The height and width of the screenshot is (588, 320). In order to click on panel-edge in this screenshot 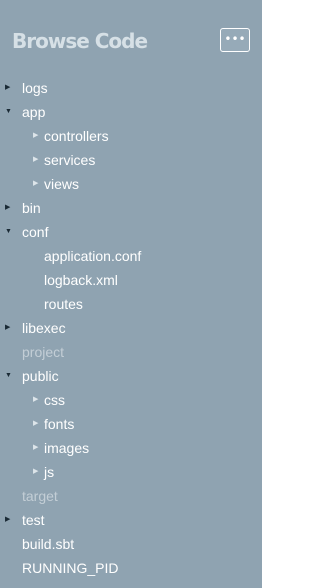, I will do `click(263, 294)`.